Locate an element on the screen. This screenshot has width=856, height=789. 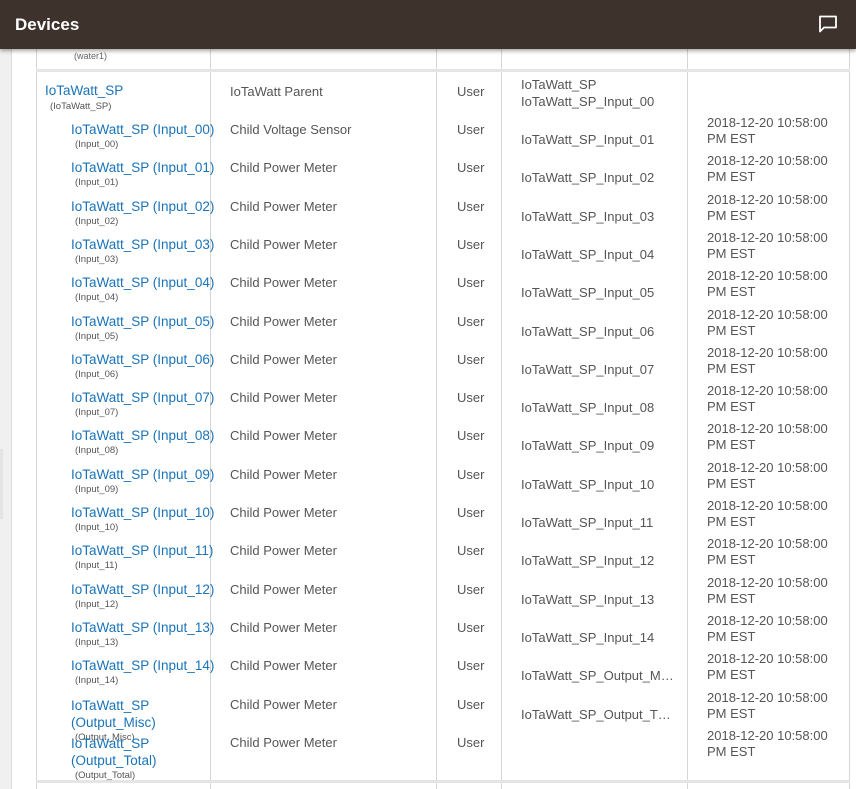
device-link: IoTaWatt_SP (Input_03) is located at coordinates (142, 244).